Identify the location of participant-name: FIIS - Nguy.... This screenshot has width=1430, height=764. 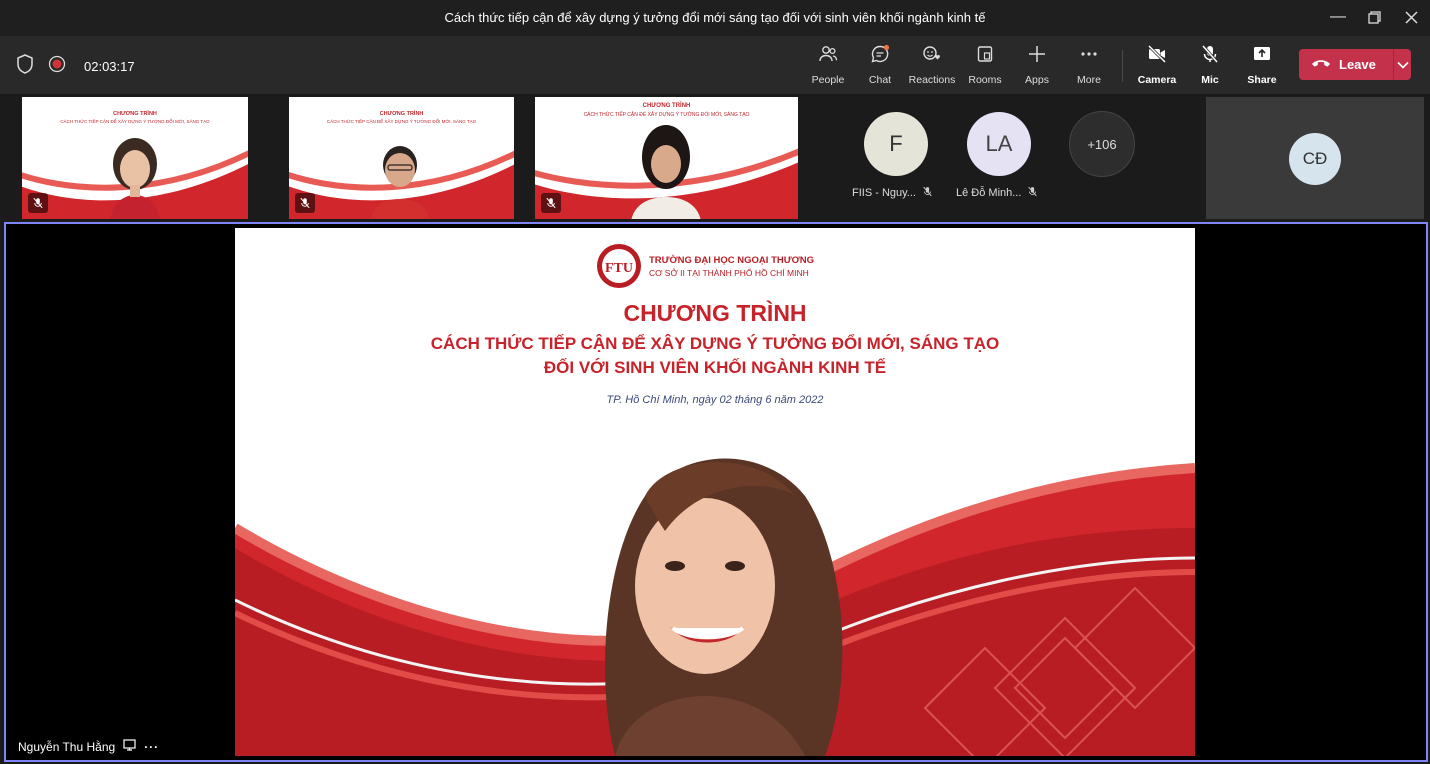
(892, 193).